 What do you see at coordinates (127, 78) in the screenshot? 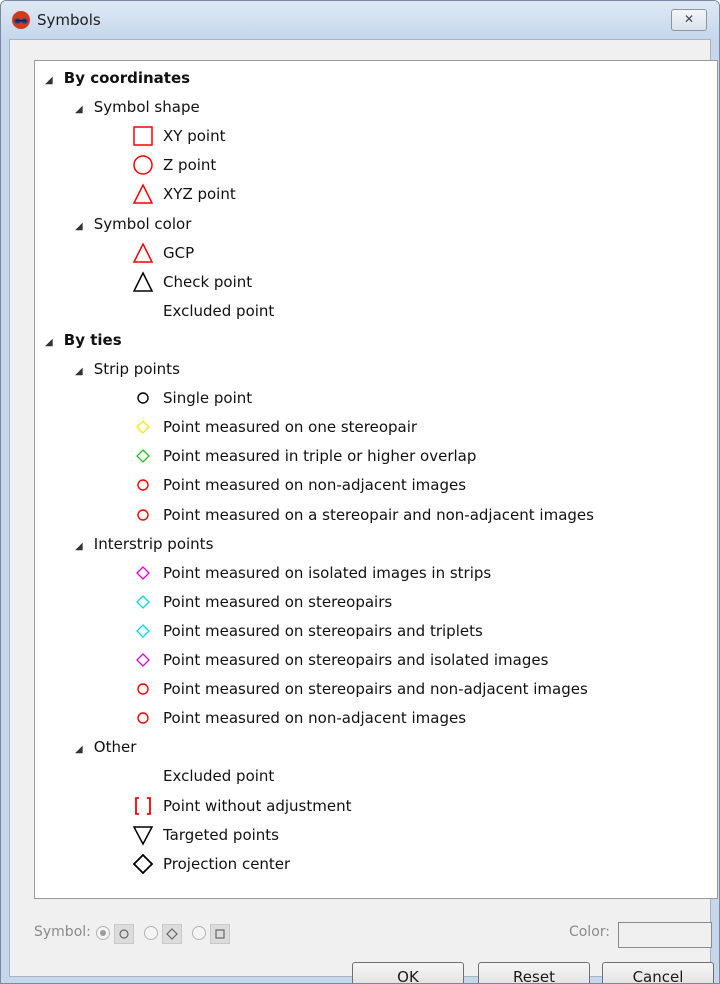
I see `tree-node-label: By coordinates` at bounding box center [127, 78].